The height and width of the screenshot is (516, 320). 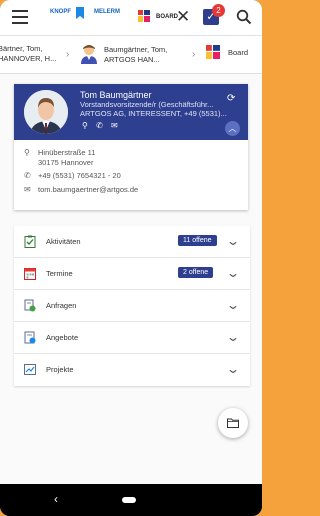 What do you see at coordinates (88, 189) in the screenshot?
I see `email-address: tom.baumgaertner@artgos.de` at bounding box center [88, 189].